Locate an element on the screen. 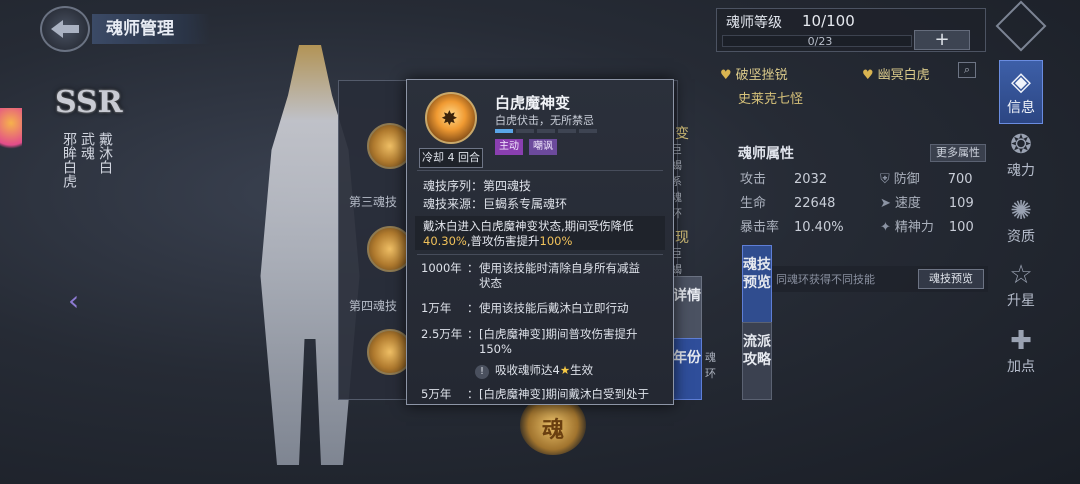 The height and width of the screenshot is (484, 1080). year-text: [白虎魔神变]期间普攻伤害提升150% is located at coordinates (558, 341).